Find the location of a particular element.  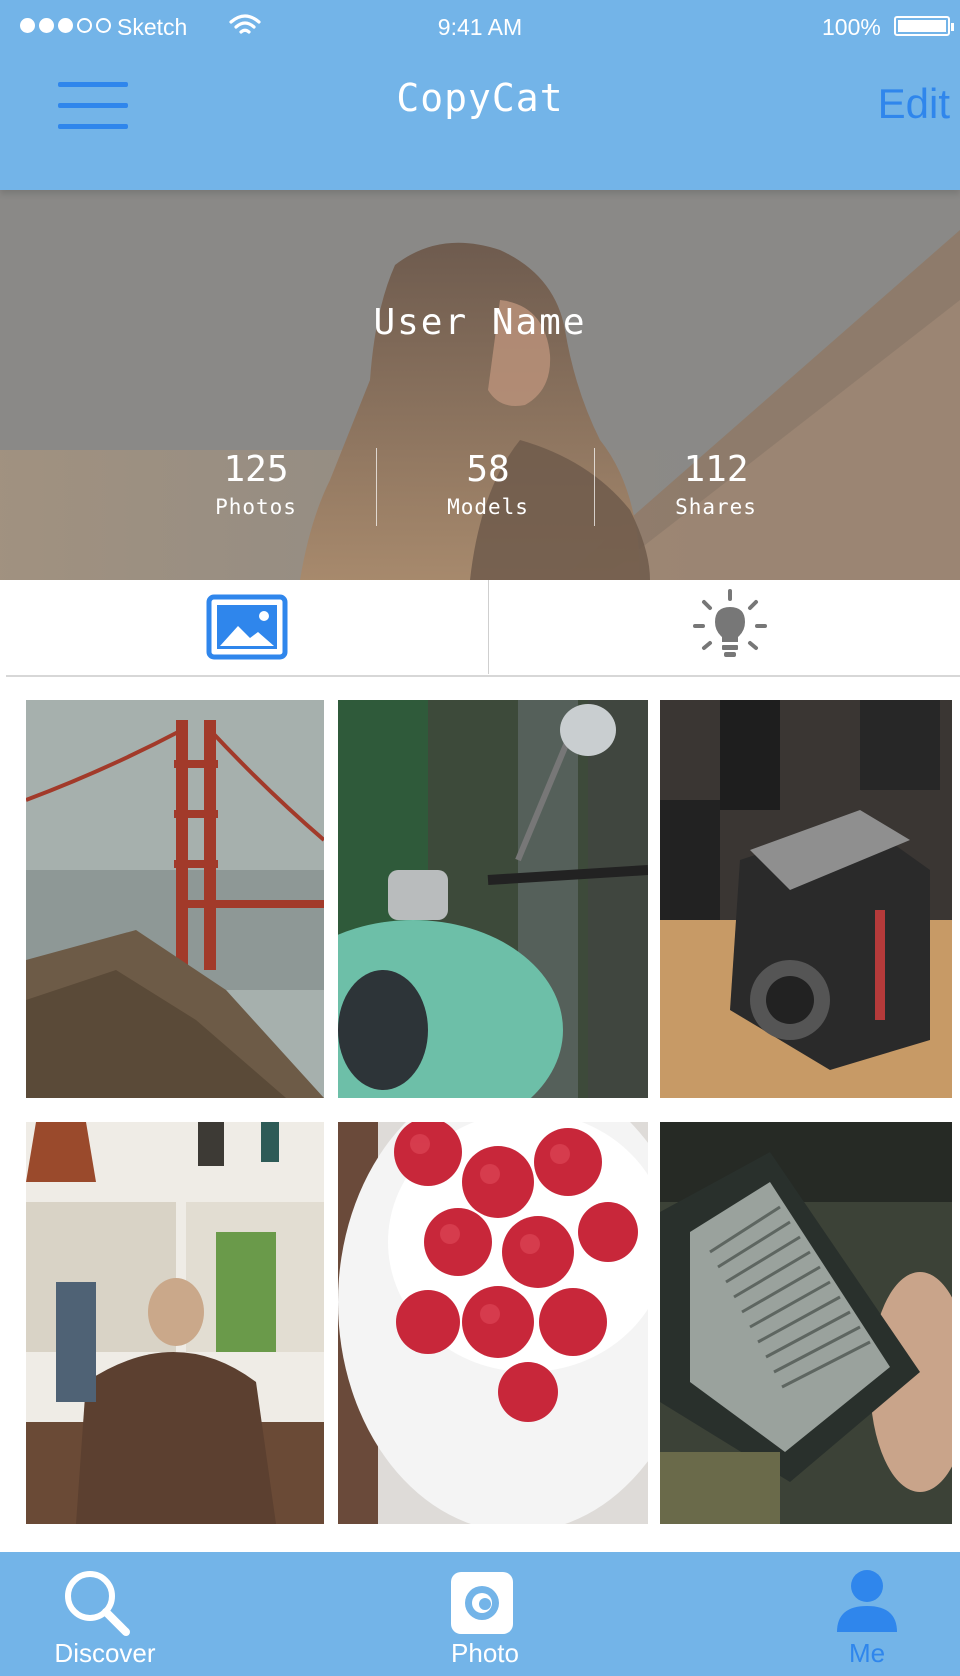

lightbulb-icon is located at coordinates (730, 628).